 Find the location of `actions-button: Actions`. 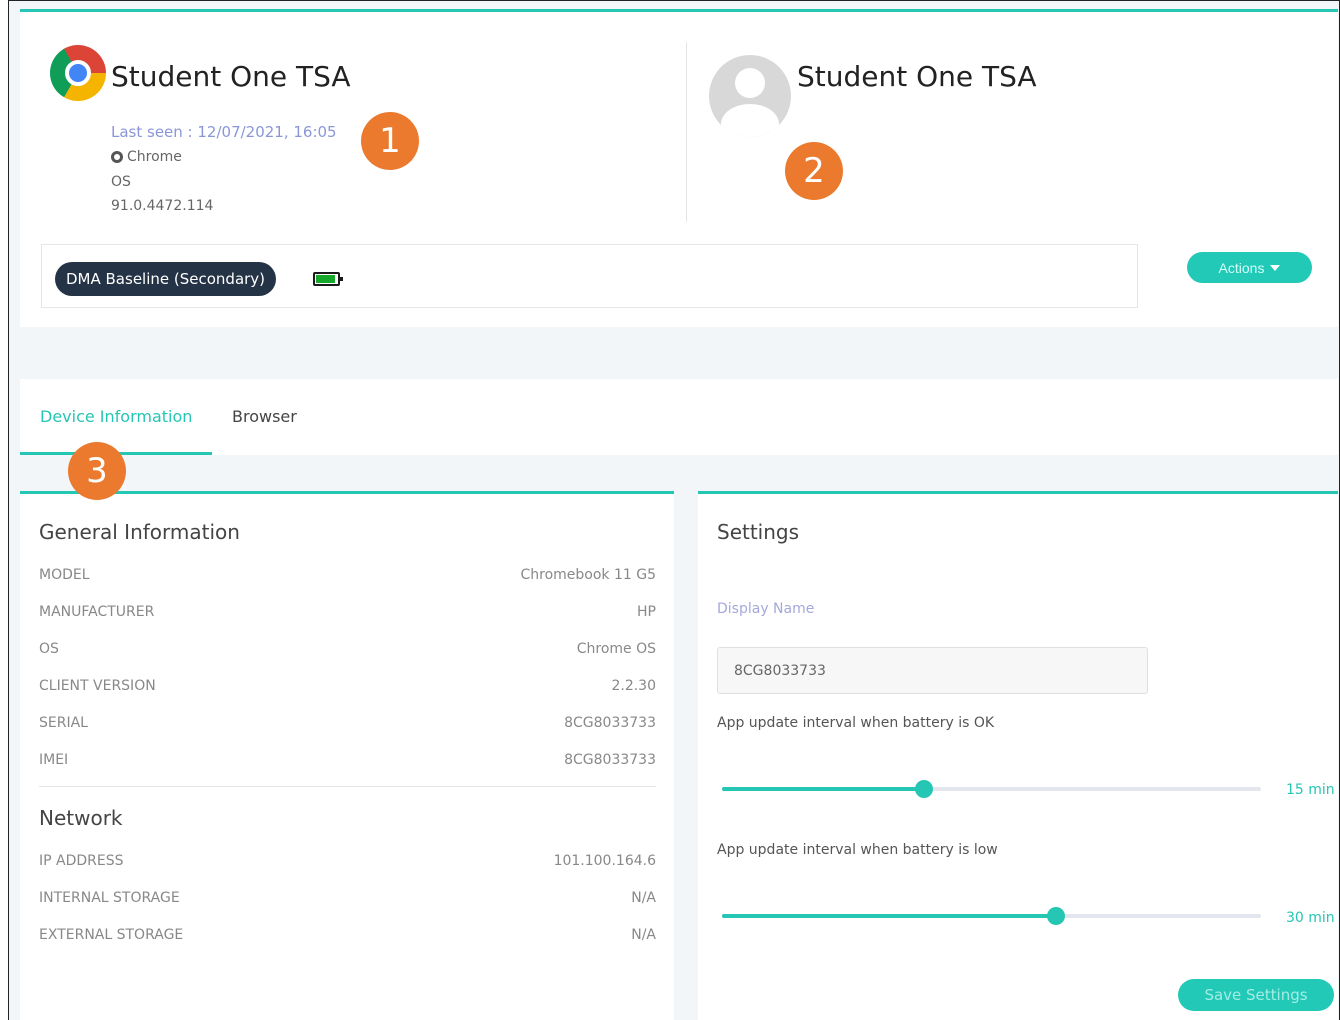

actions-button: Actions is located at coordinates (1249, 267).